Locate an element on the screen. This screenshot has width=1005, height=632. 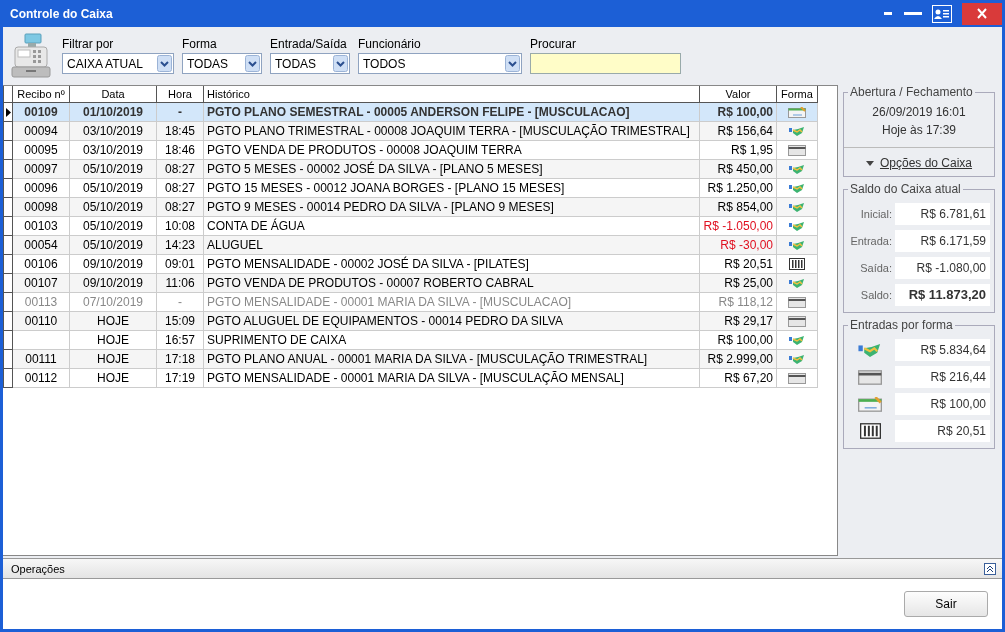
table-cell: 09:01 is located at coordinates (180, 264).